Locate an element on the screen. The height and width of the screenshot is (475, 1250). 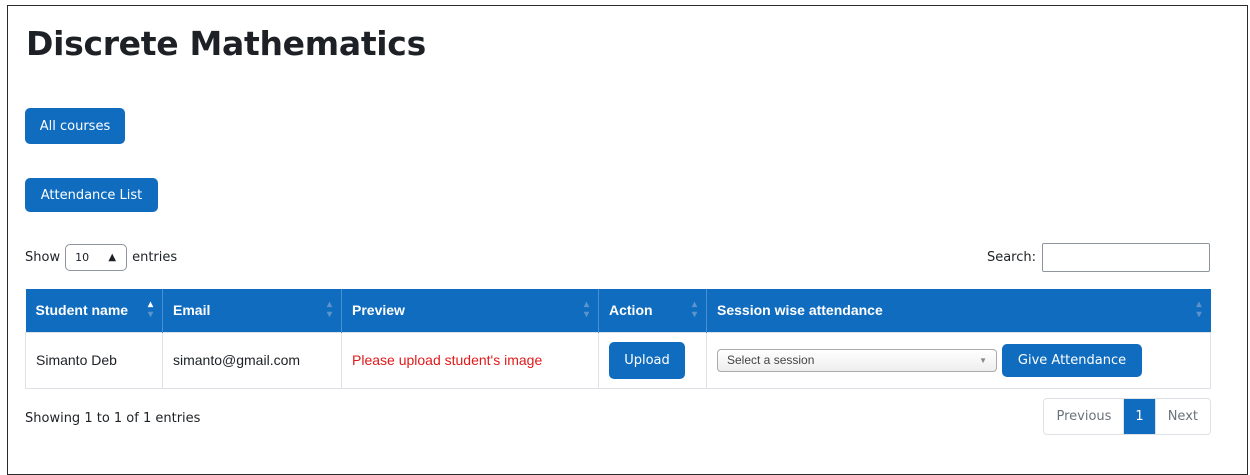
column-header-student-name: Student name ▴ ▾ is located at coordinates (94, 310).